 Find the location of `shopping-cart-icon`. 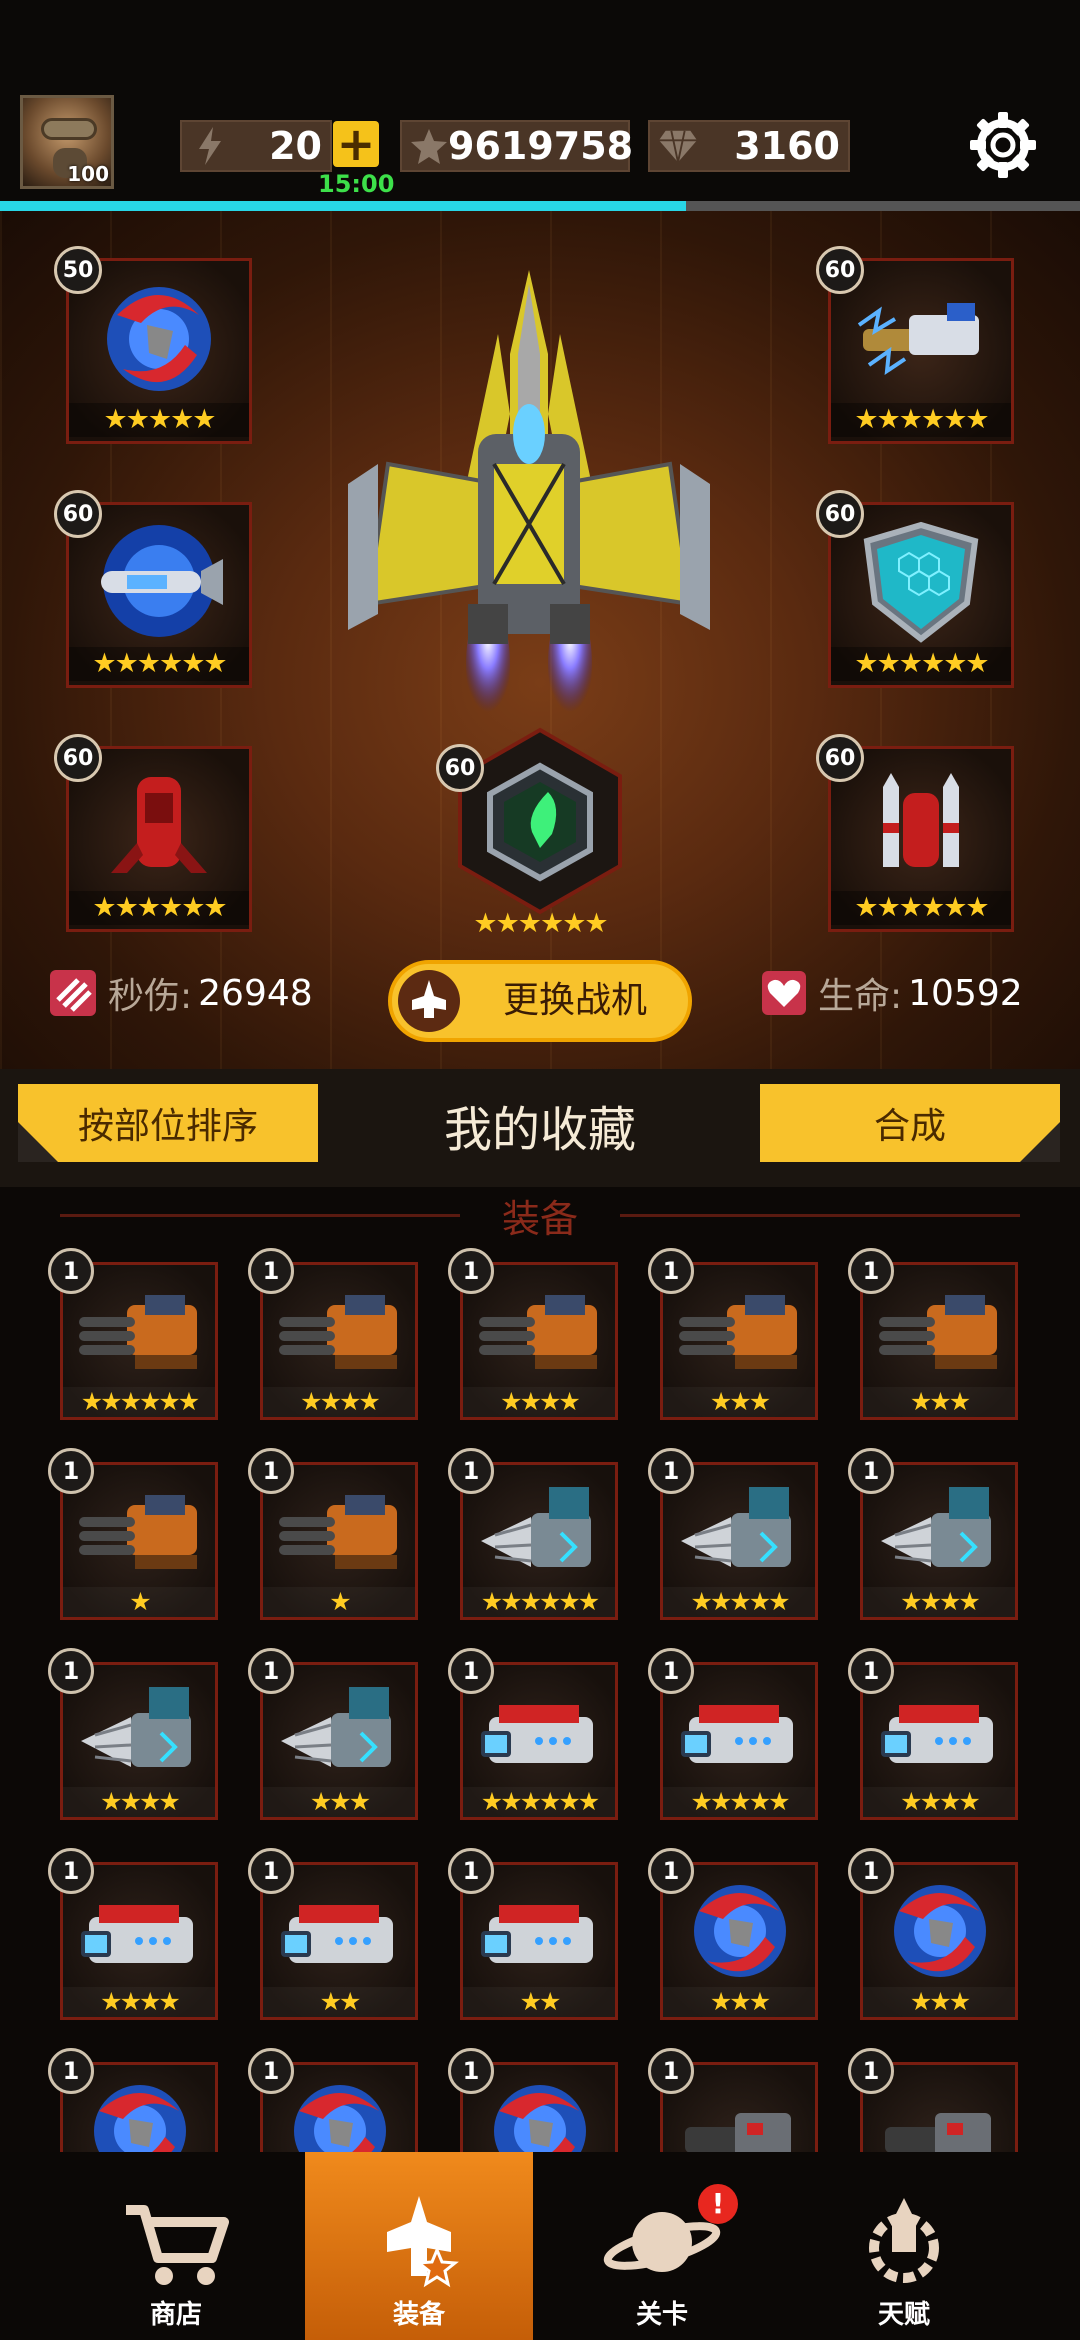

shopping-cart-icon is located at coordinates (177, 2245).